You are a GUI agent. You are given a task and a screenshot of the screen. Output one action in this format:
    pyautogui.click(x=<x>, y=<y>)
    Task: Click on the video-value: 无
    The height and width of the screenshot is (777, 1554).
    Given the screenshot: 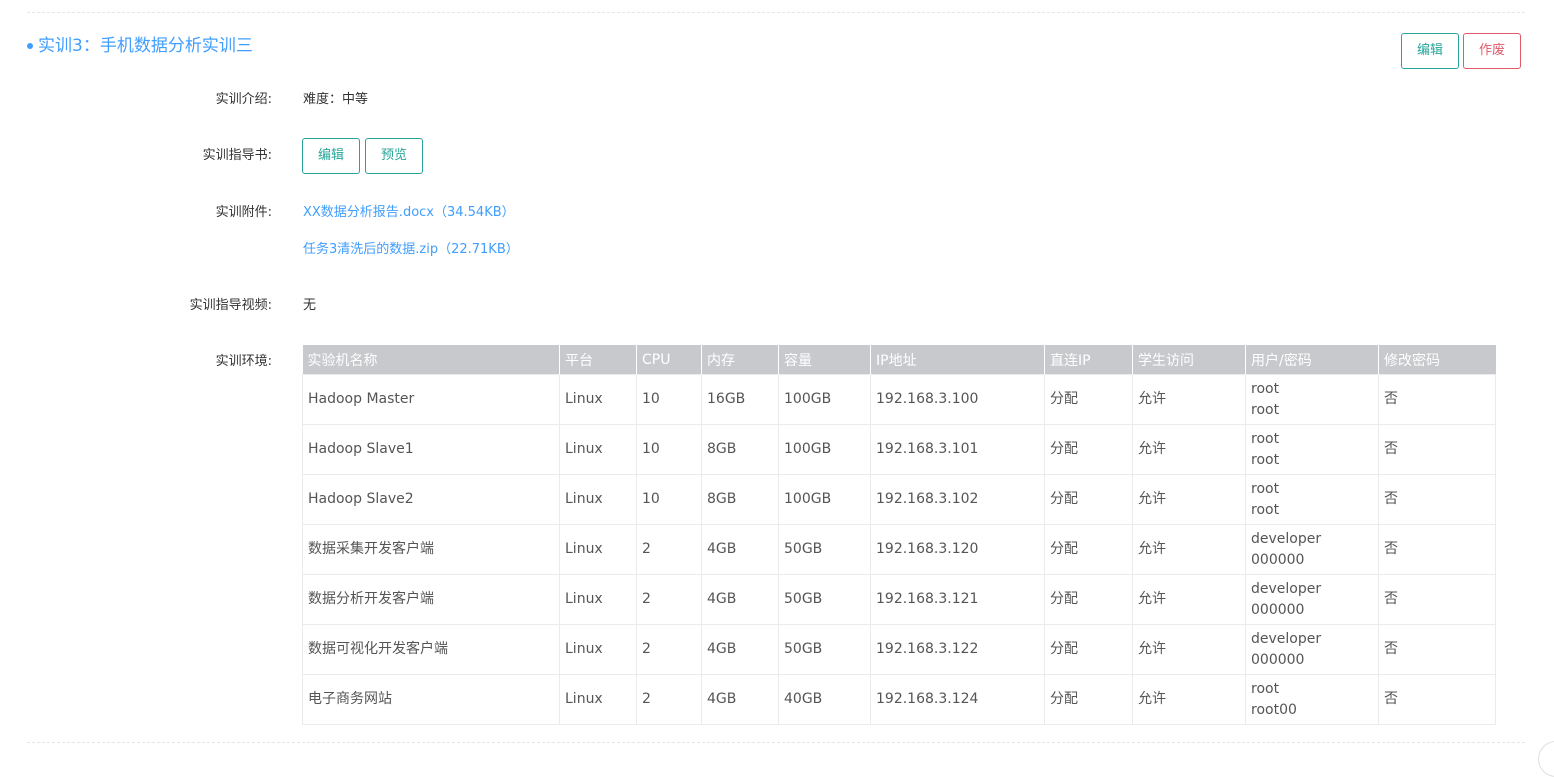 What is the action you would take?
    pyautogui.click(x=310, y=305)
    